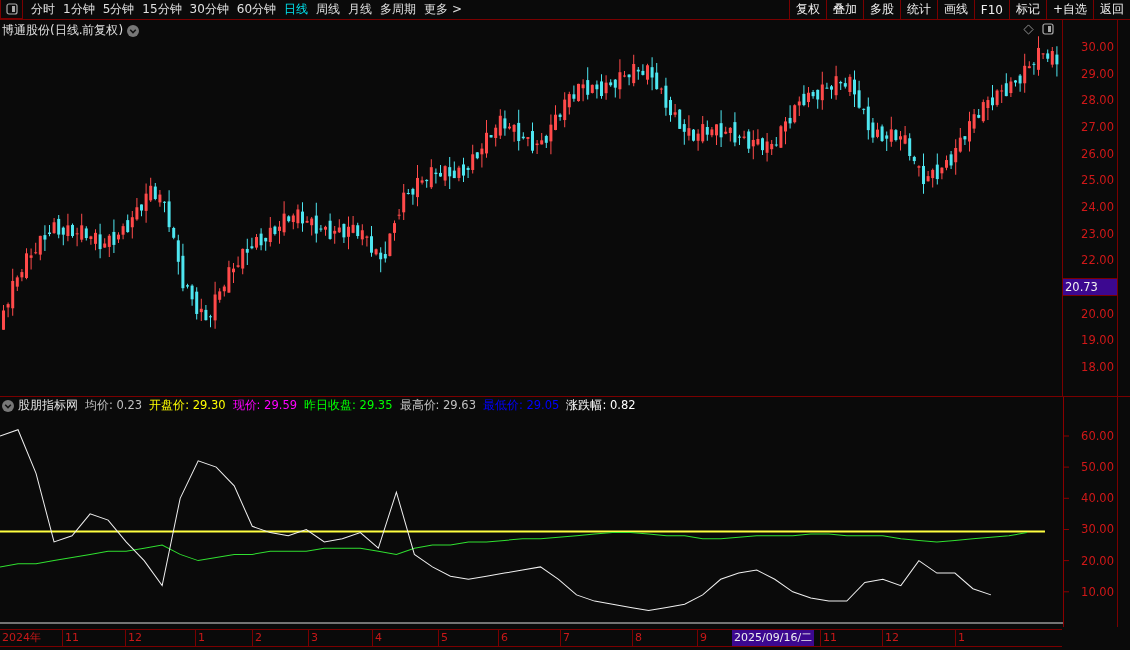  I want to click on axis-label: 50.00, so click(1097, 467).